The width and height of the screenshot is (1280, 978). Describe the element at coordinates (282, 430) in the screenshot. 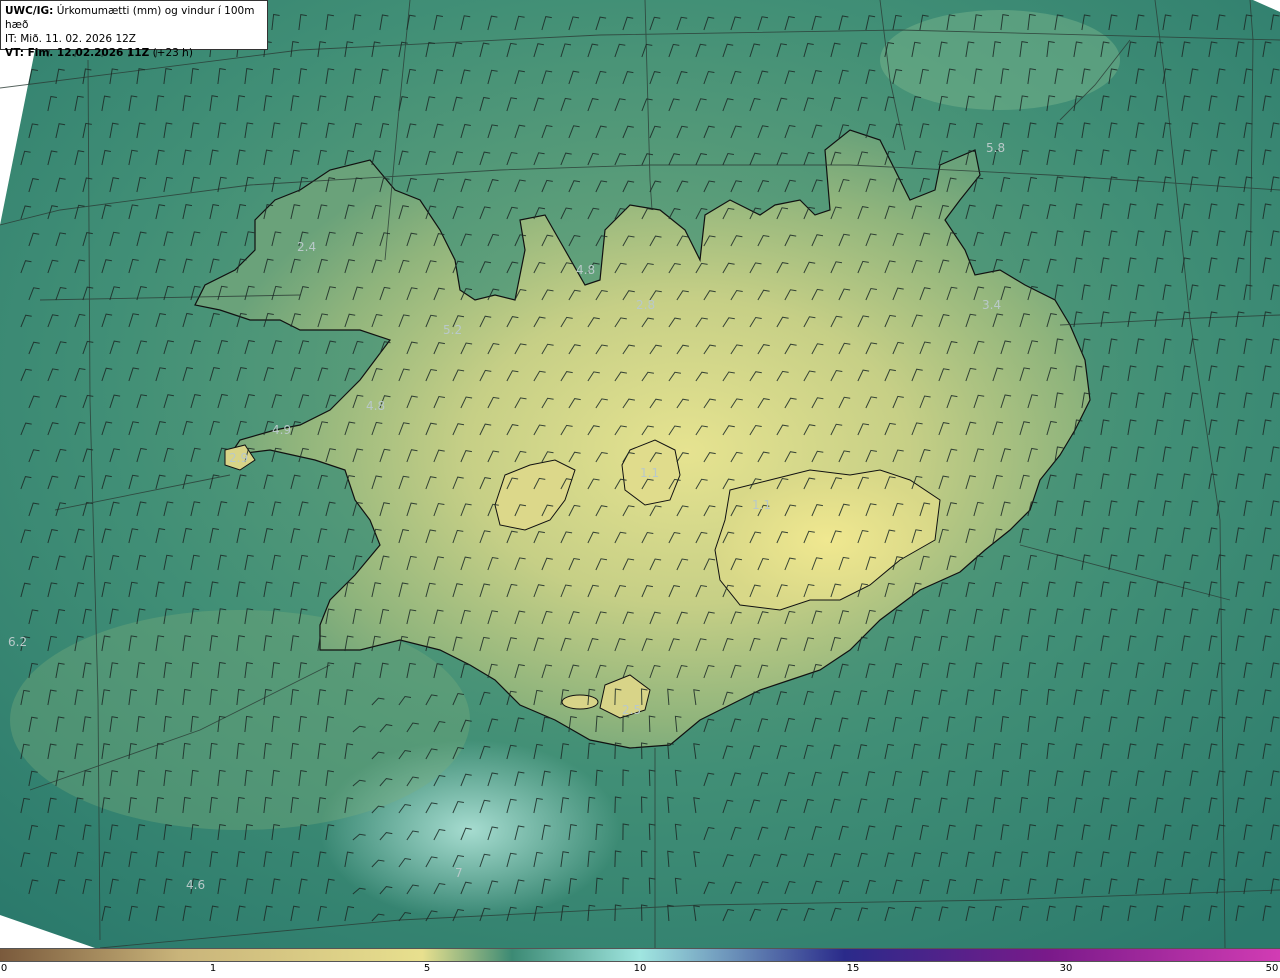

I see `value-label: 4.9` at that location.